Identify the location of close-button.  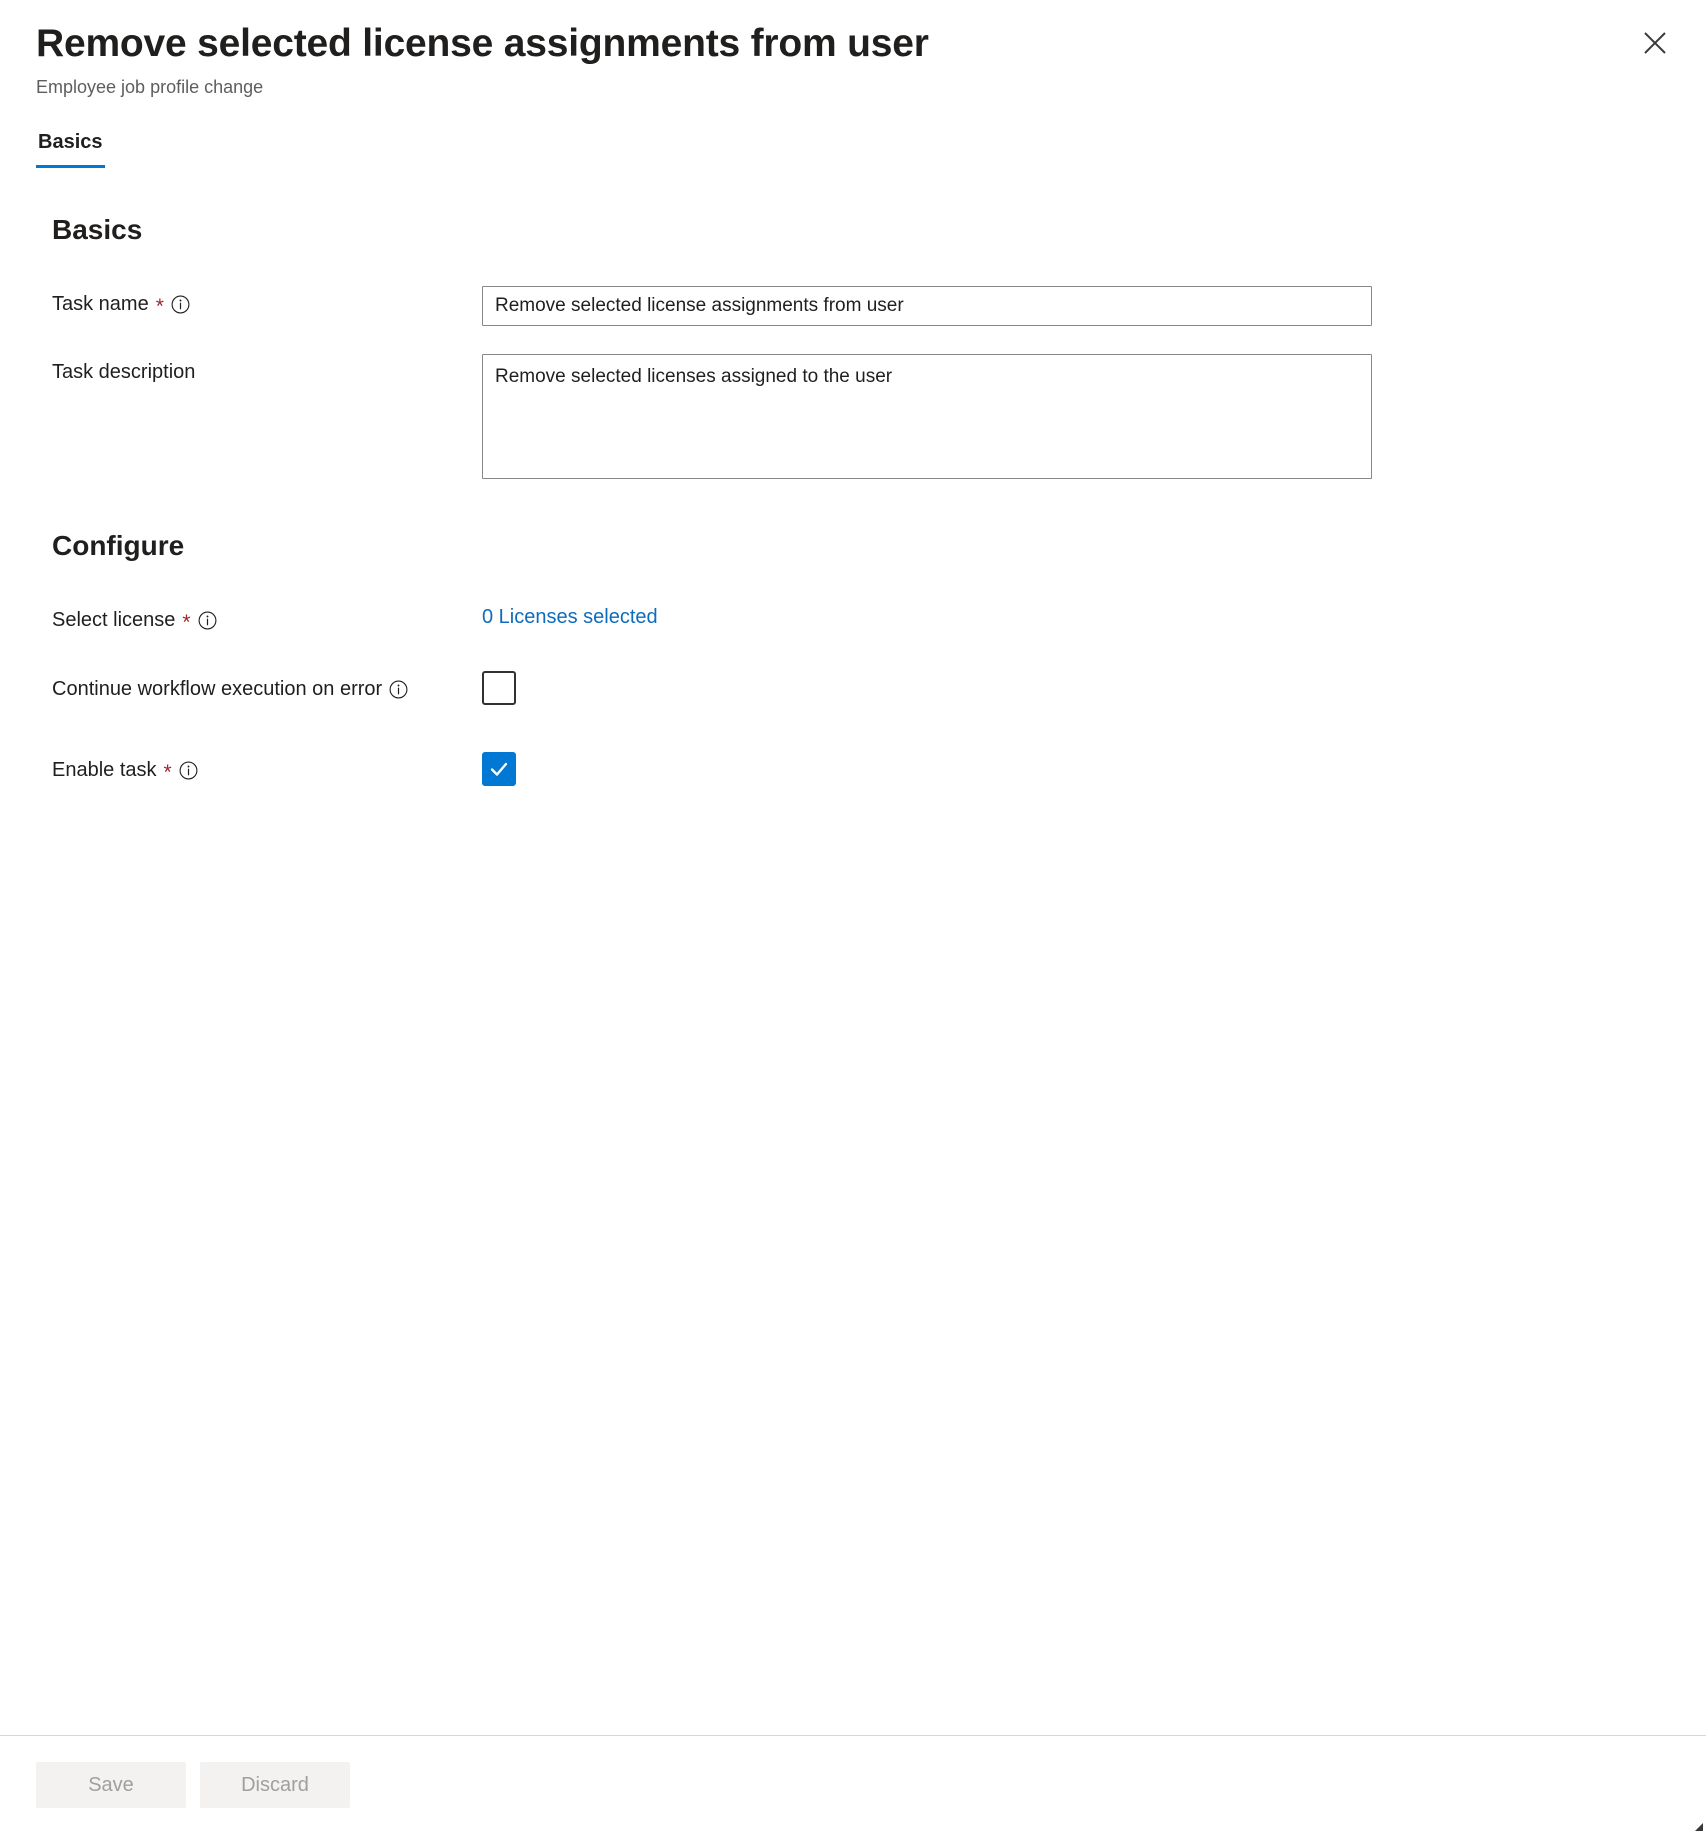
(1655, 43).